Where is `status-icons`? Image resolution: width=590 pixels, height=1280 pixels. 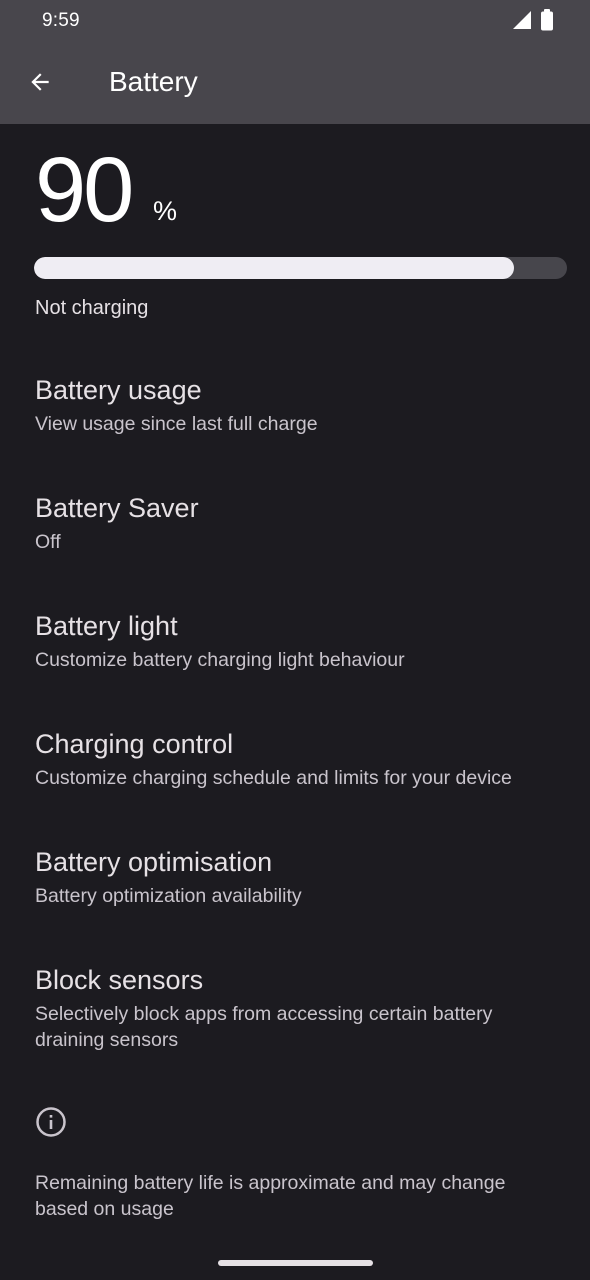
status-icons is located at coordinates (533, 22).